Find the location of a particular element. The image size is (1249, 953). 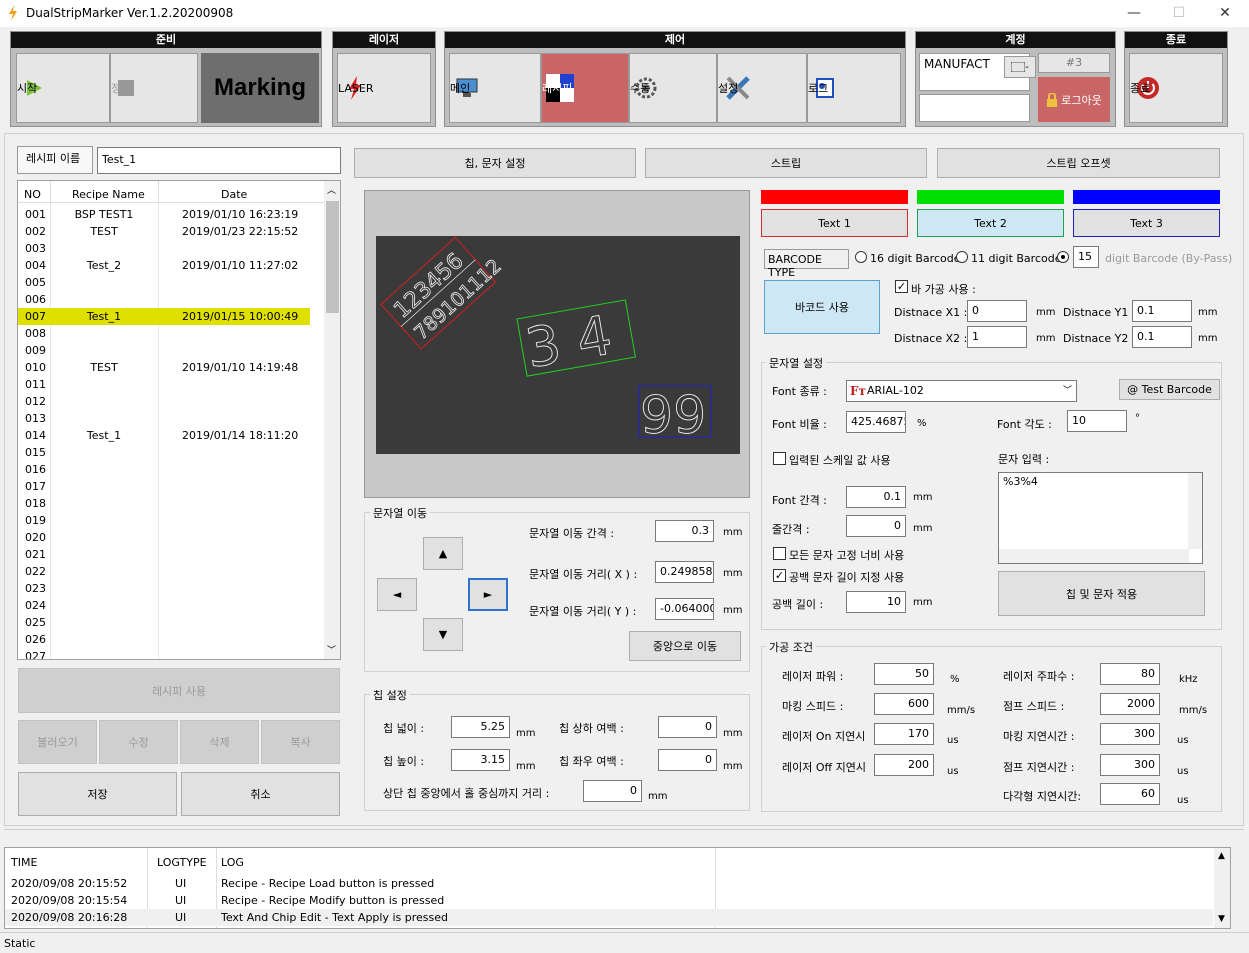

scroll-up-icon: ︿ is located at coordinates (331, 189).